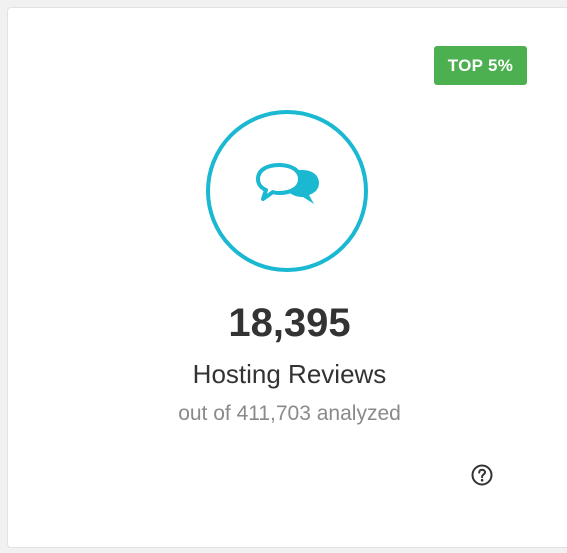 The height and width of the screenshot is (553, 567). What do you see at coordinates (287, 183) in the screenshot?
I see `chat-bubbles-icon` at bounding box center [287, 183].